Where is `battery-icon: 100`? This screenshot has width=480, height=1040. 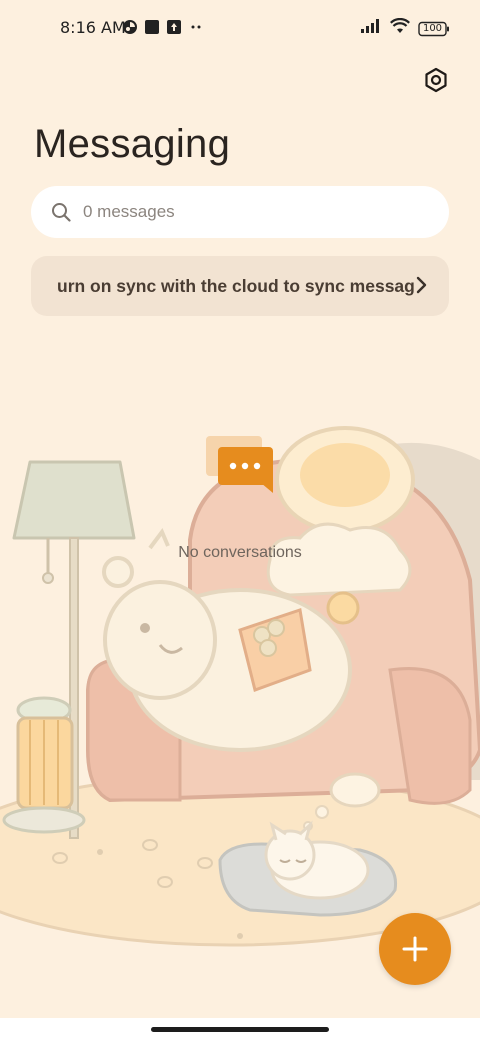 battery-icon: 100 is located at coordinates (434, 29).